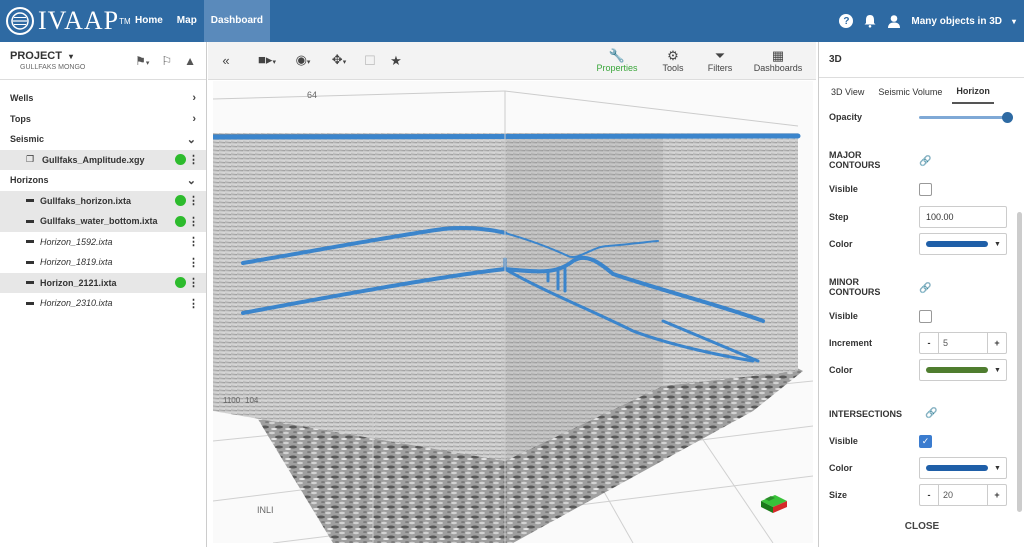 The width and height of the screenshot is (1024, 547). I want to click on major-color-select: ▼, so click(963, 244).